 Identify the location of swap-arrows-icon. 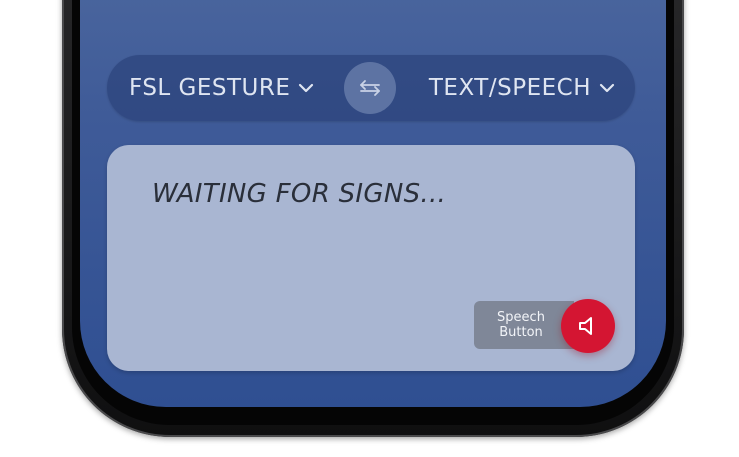
(370, 88).